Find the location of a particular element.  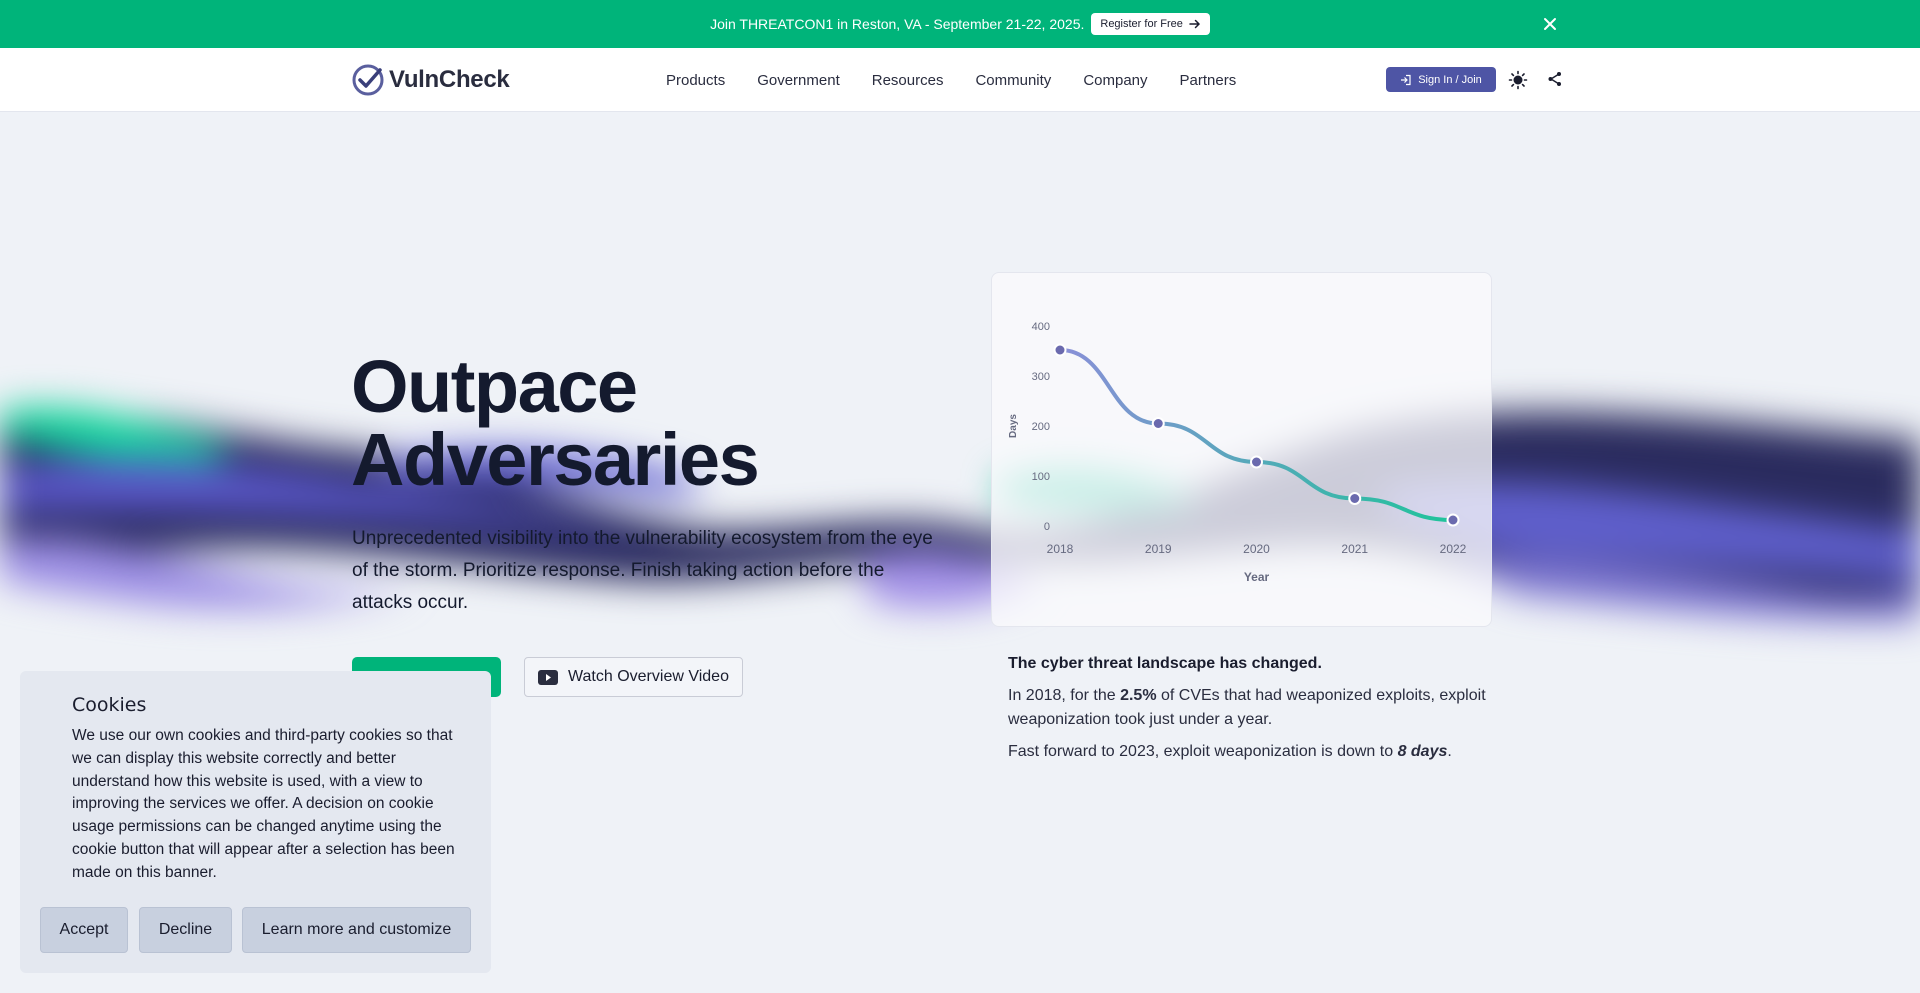

caption-highlight: 8 days is located at coordinates (1422, 751).